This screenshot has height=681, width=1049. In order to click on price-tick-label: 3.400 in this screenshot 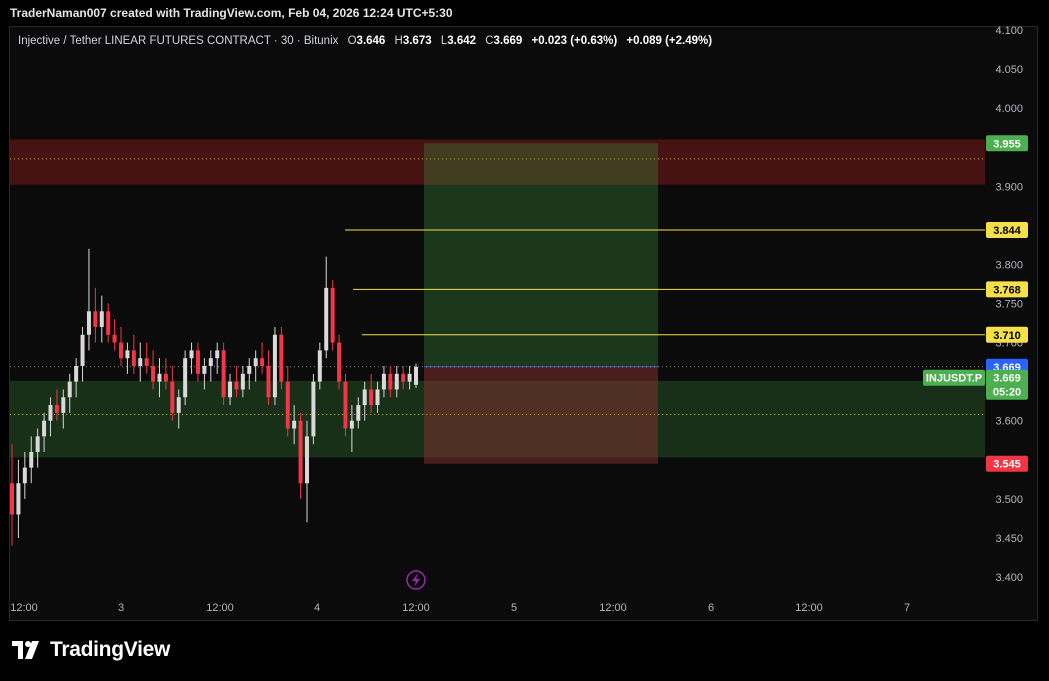, I will do `click(1009, 578)`.